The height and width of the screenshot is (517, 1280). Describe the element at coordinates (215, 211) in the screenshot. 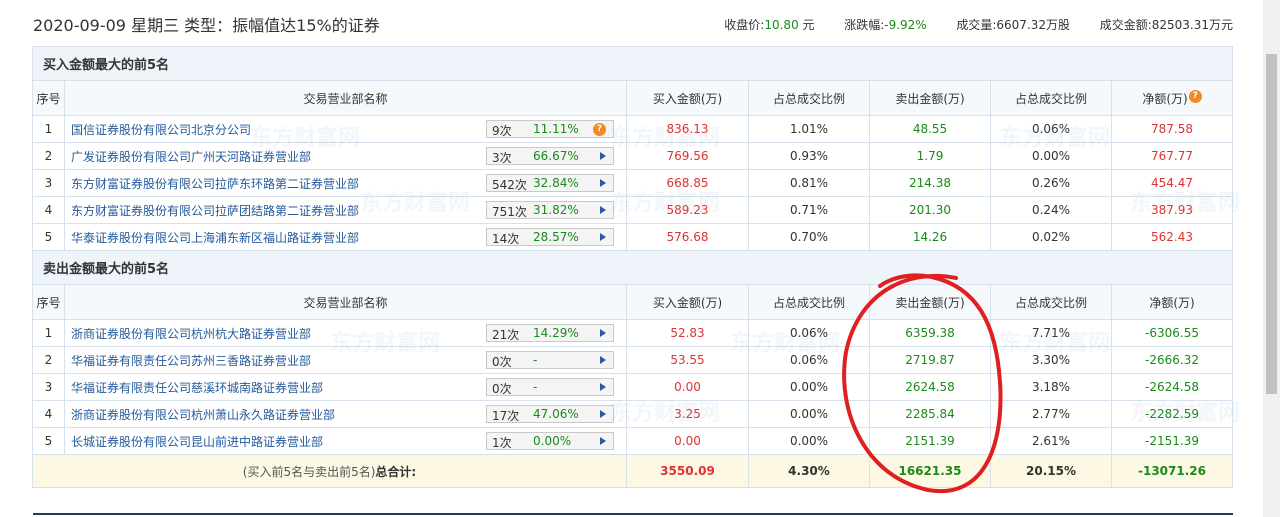

I see `broker-name-link: 东方财富证券股份有限公司拉萨团结路第二证券营业部` at that location.